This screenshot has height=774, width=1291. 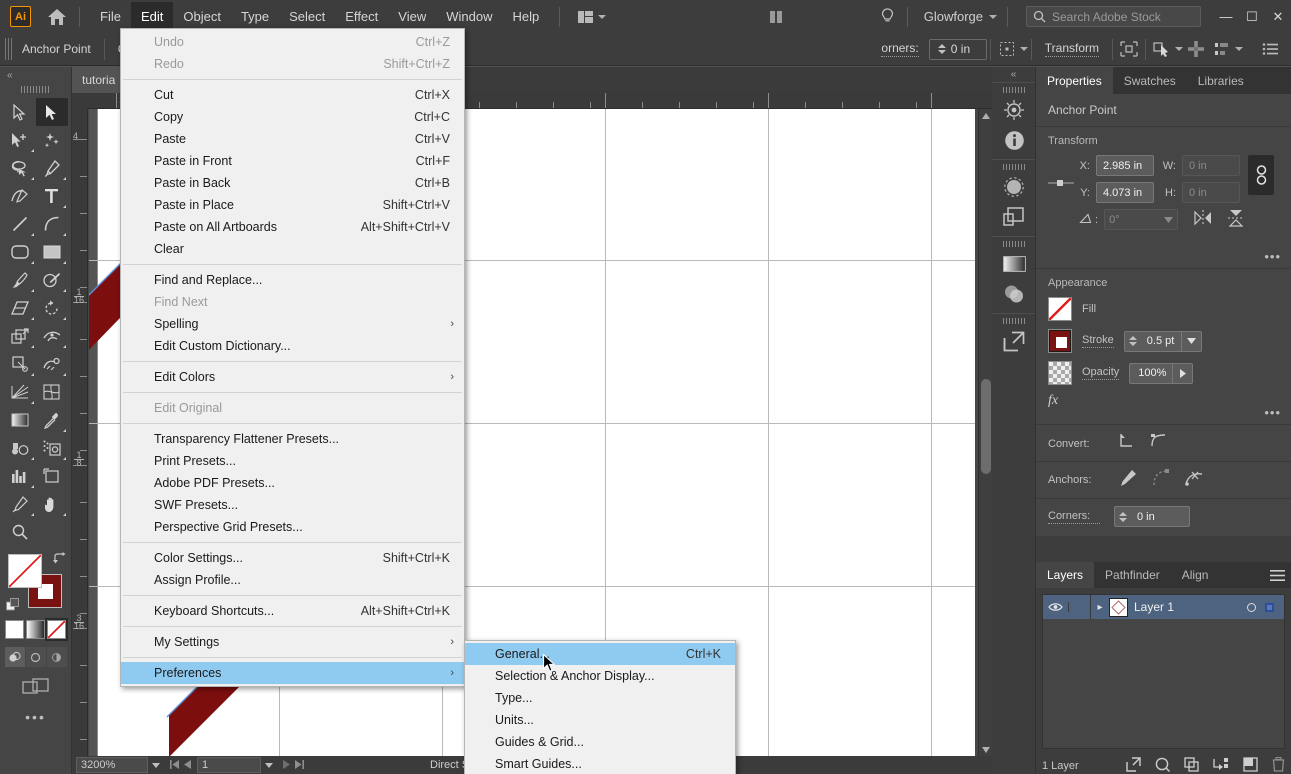 What do you see at coordinates (1239, 49) in the screenshot?
I see `distribute-chevron-down-icon` at bounding box center [1239, 49].